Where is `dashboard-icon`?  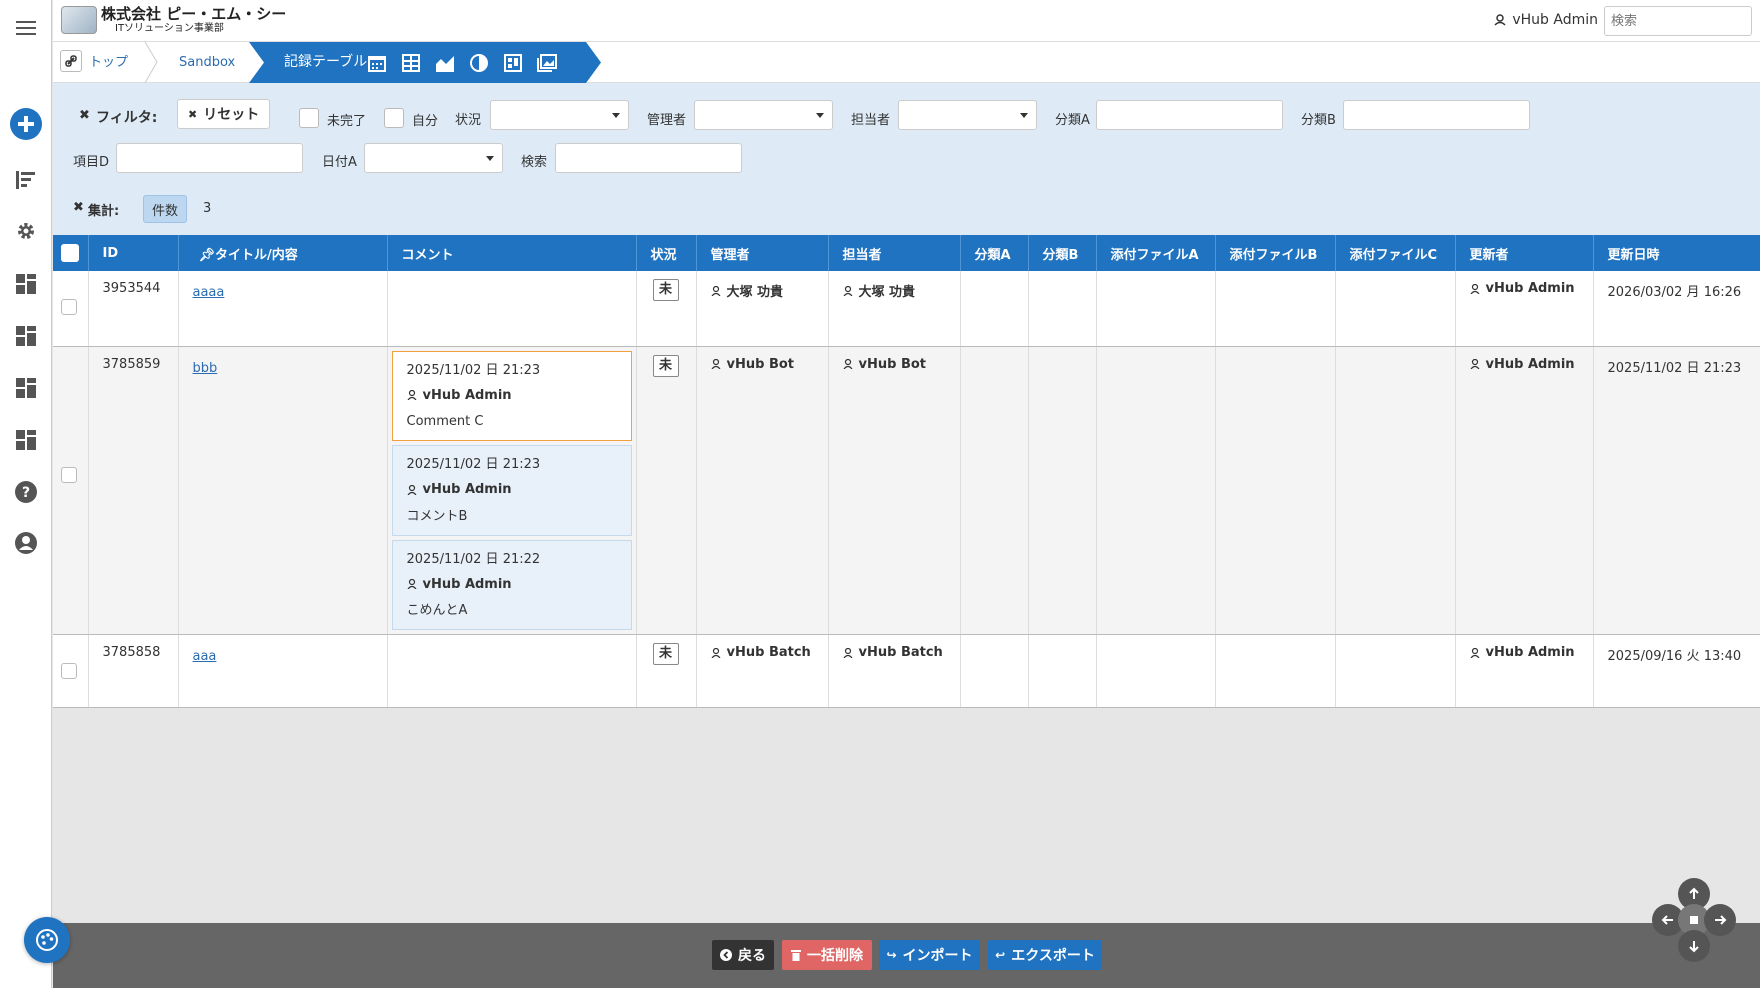
dashboard-icon is located at coordinates (26, 284).